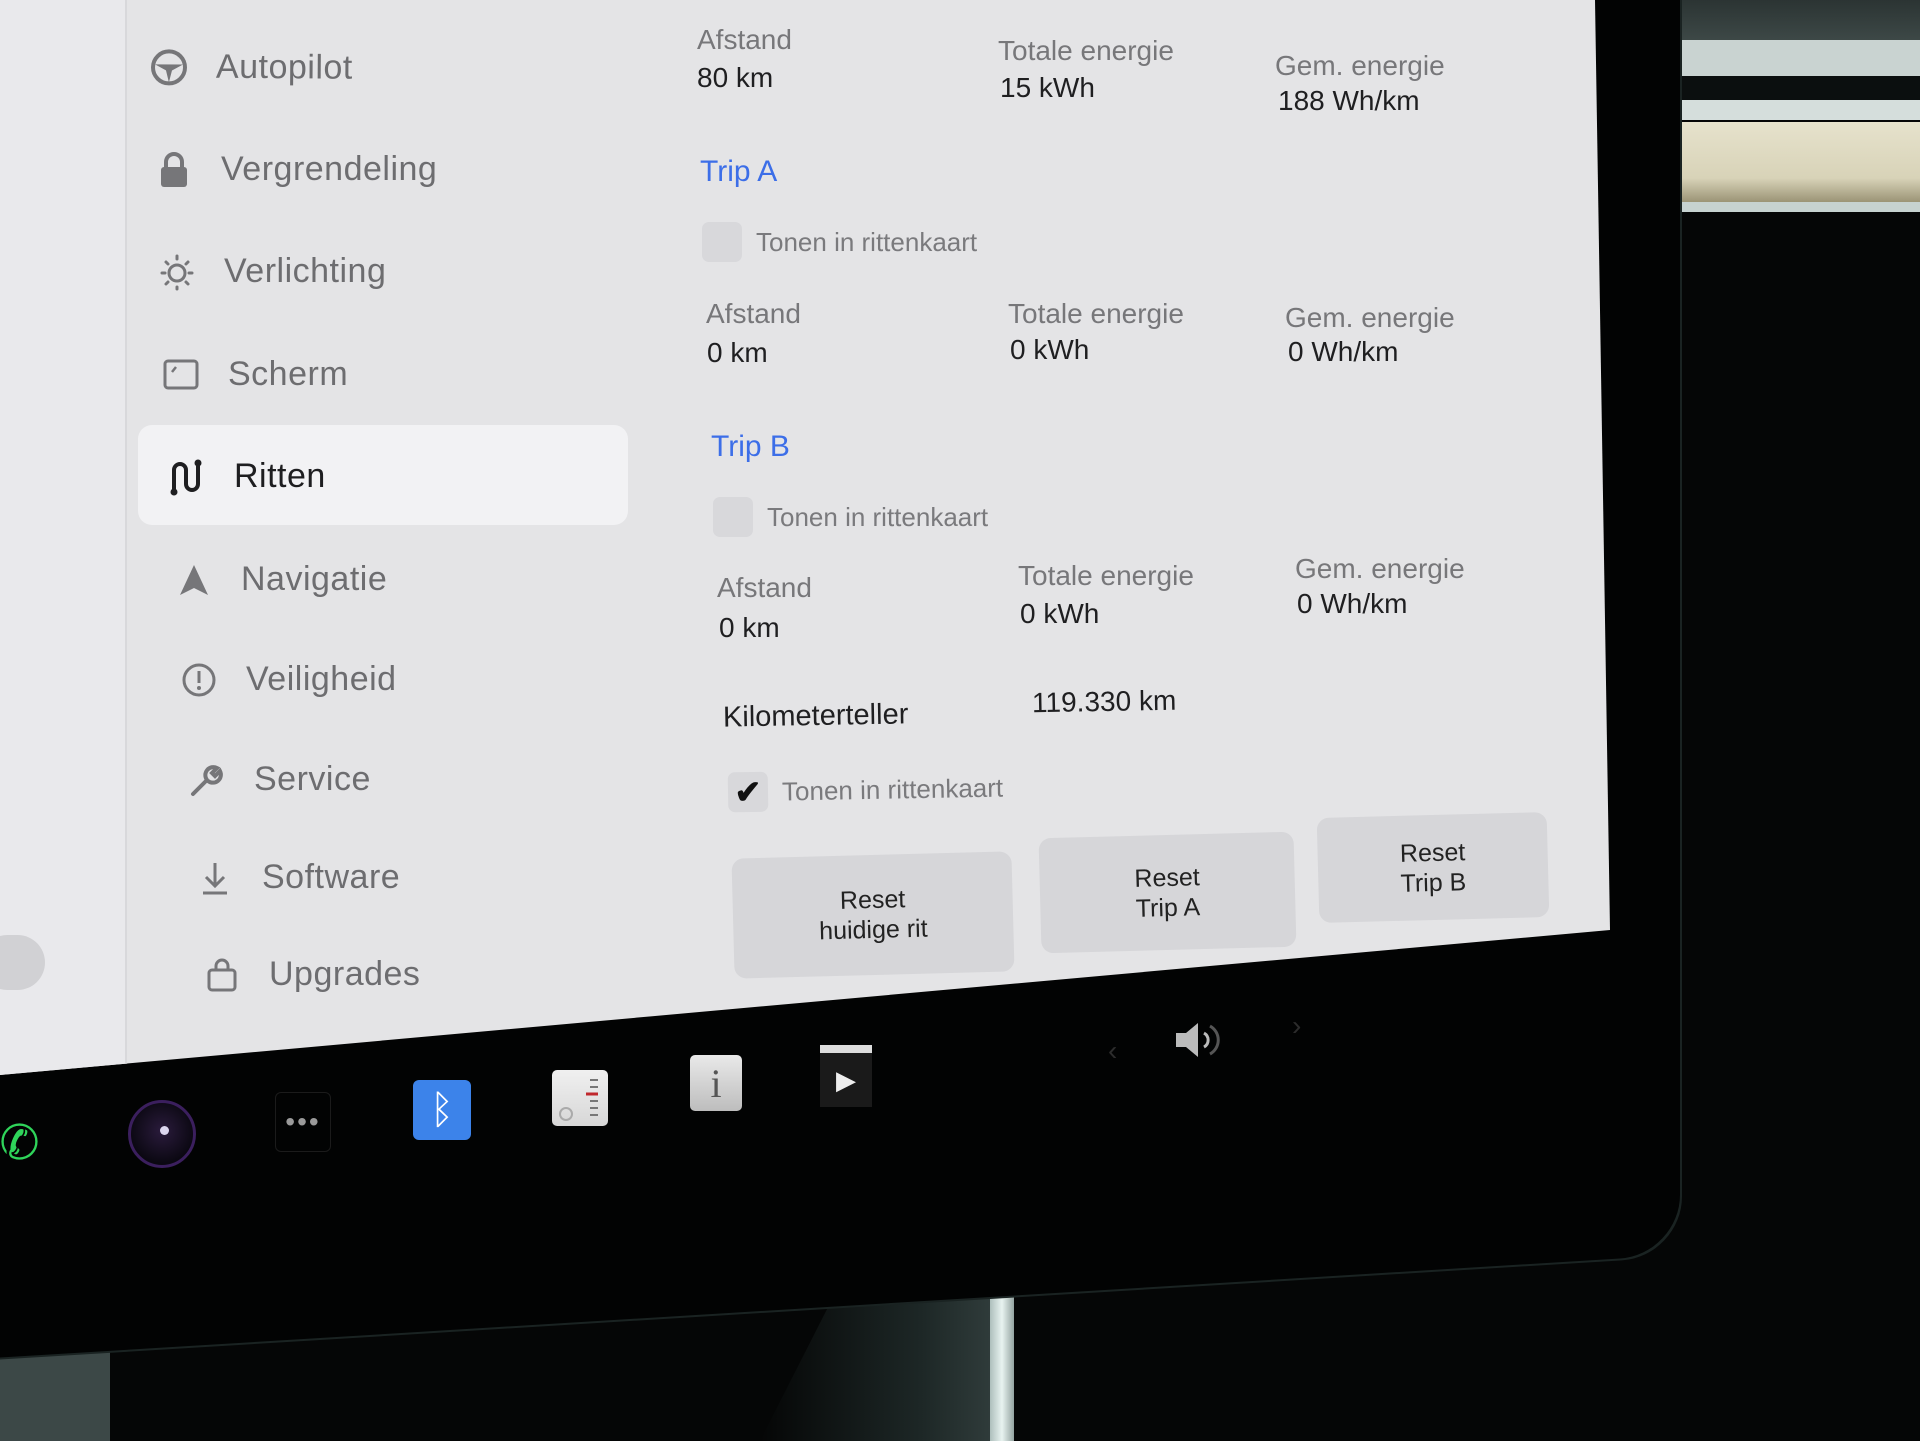 The image size is (1920, 1441). What do you see at coordinates (1370, 317) in the screenshot?
I see `trip-a-avg-label: Gem. energie` at bounding box center [1370, 317].